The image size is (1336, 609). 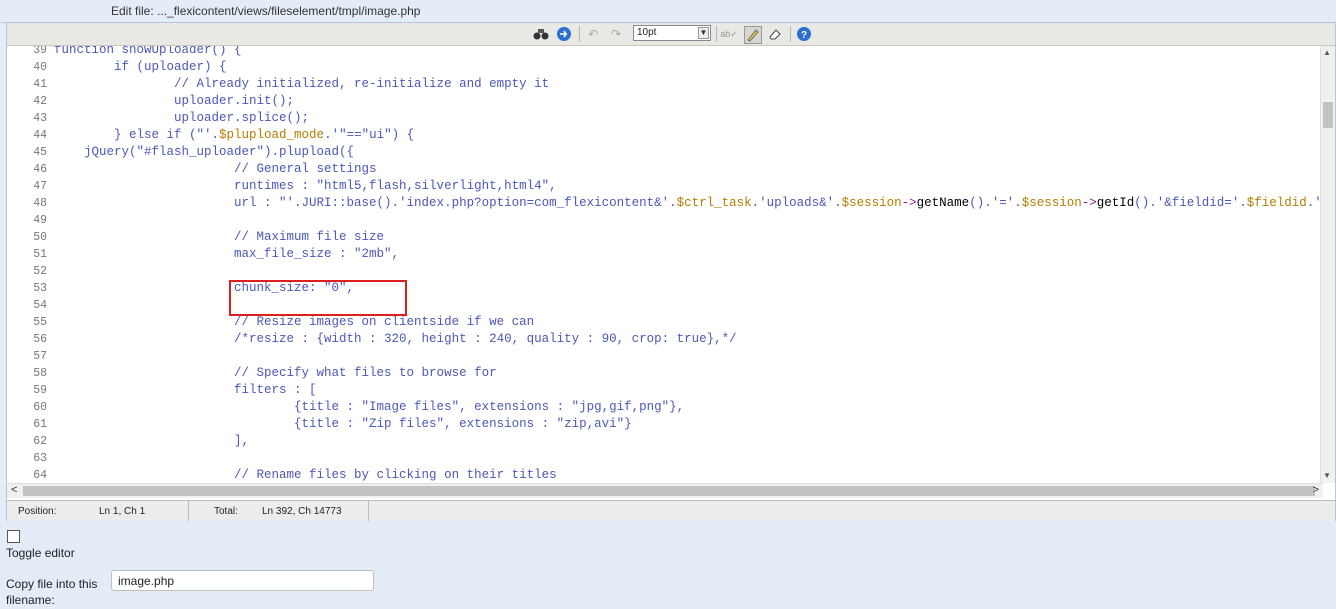 What do you see at coordinates (1327, 475) in the screenshot?
I see `scroll-down-icon: ▼` at bounding box center [1327, 475].